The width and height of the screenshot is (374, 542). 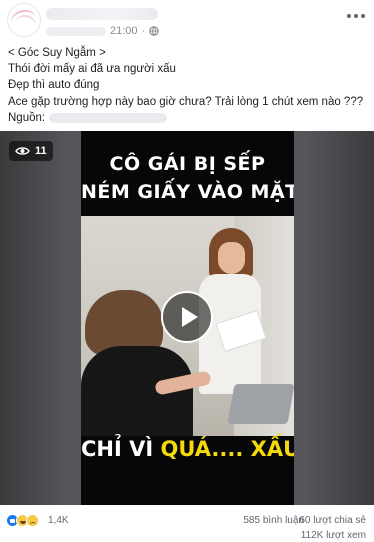 I want to click on video-caption: CHỈ VÌ QUÁ.... XẤU!!!, so click(x=187, y=449).